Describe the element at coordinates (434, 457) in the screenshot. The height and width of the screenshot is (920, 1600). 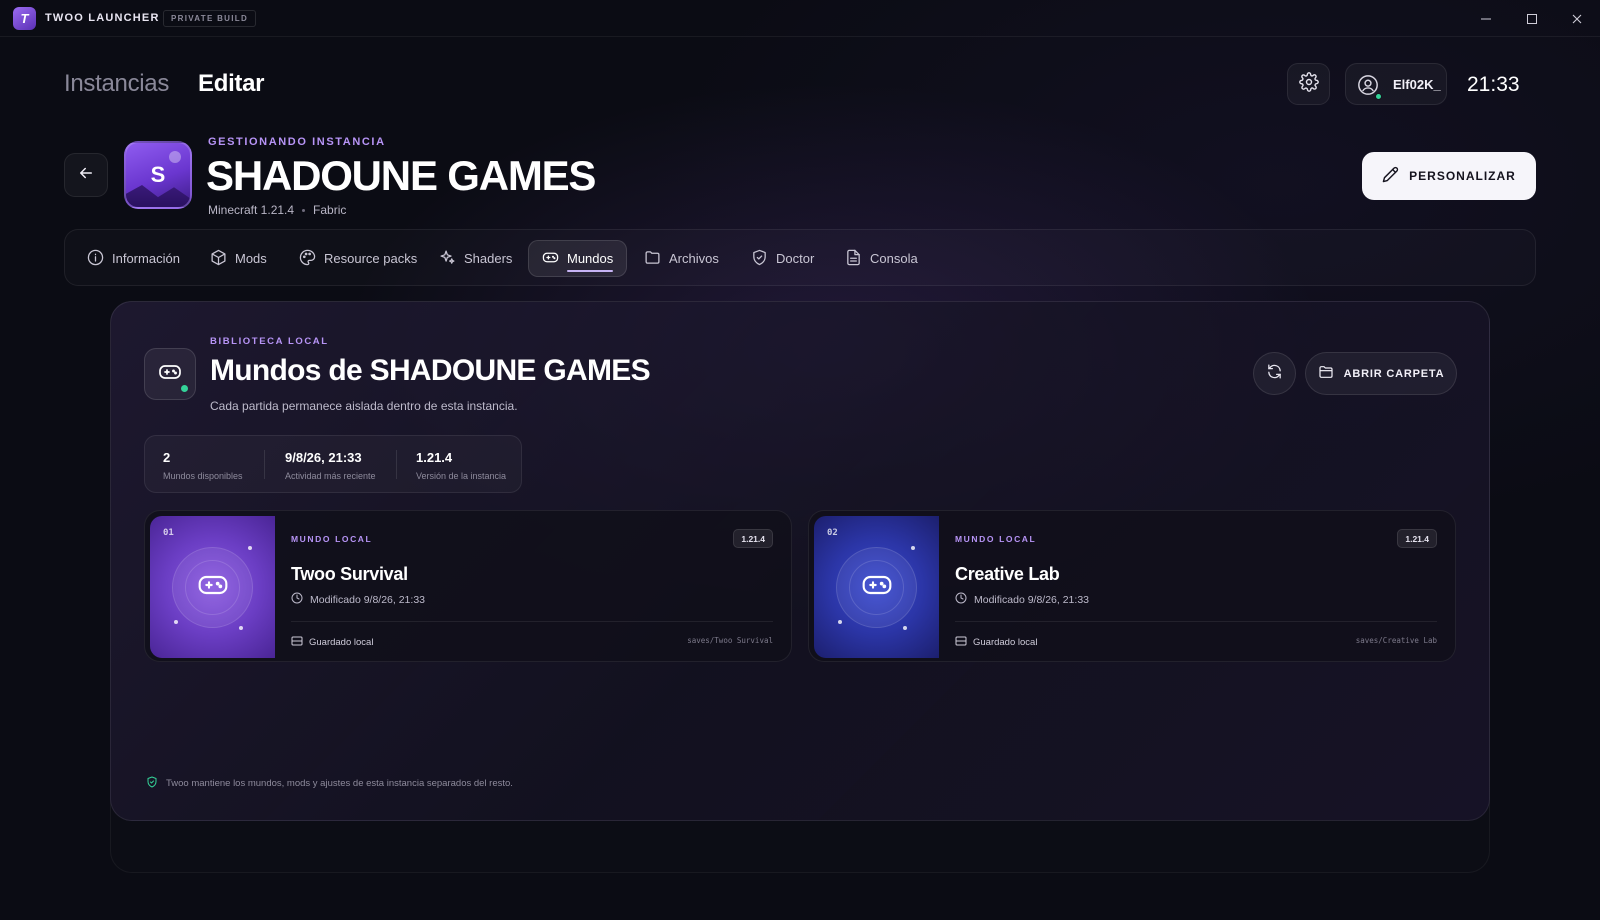
I see `stat-value: 1.21.4` at that location.